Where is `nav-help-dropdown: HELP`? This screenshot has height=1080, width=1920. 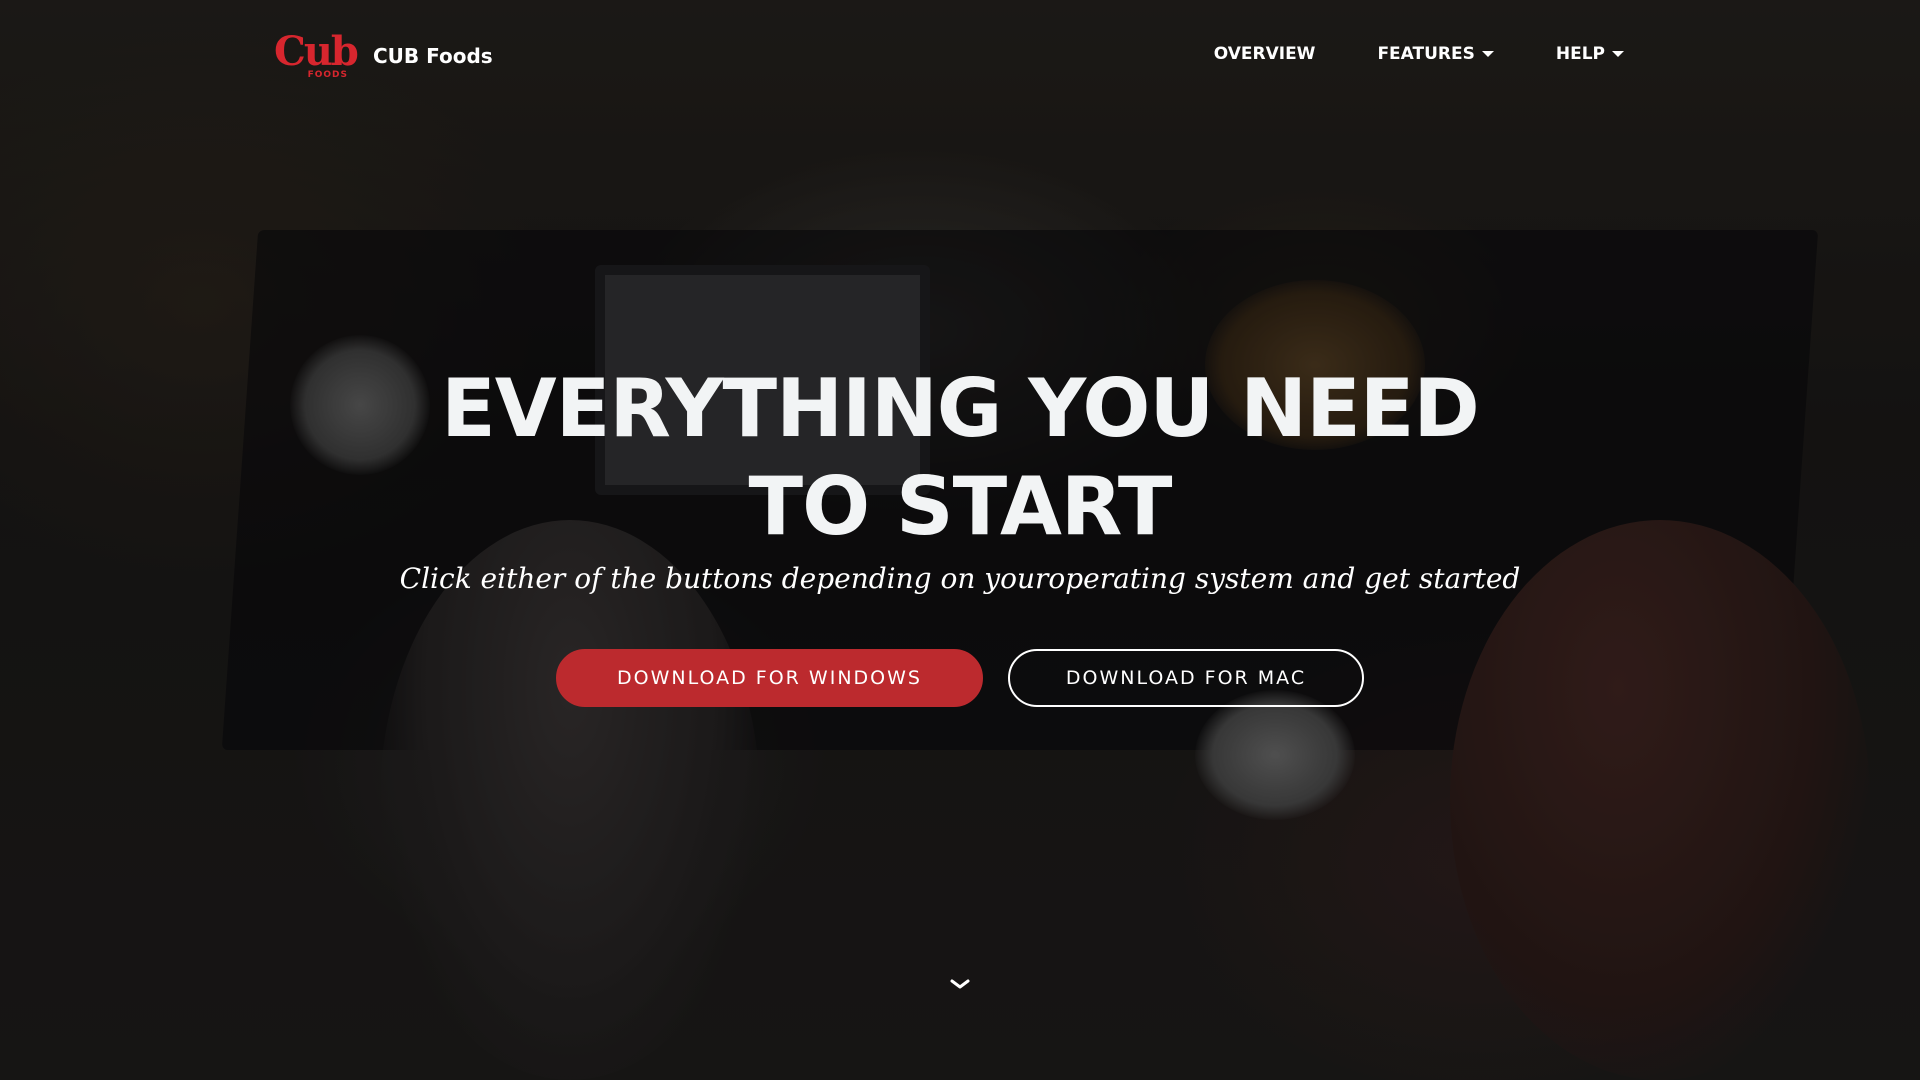
nav-help-dropdown: HELP is located at coordinates (1590, 54).